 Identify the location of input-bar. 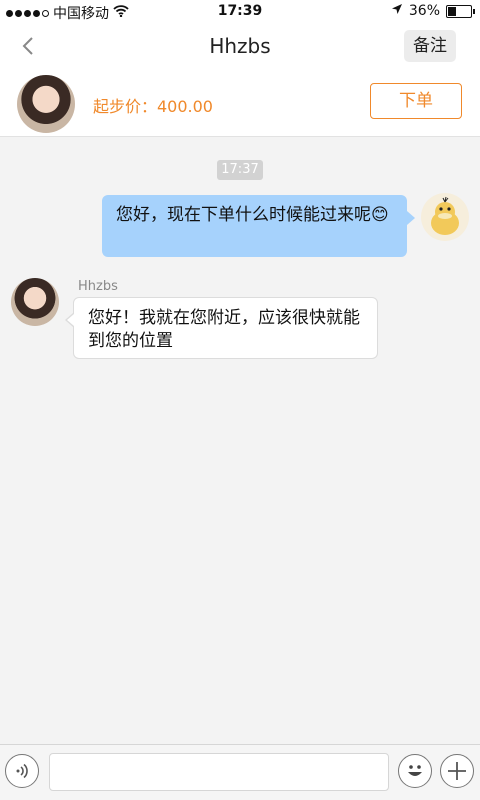
(240, 772).